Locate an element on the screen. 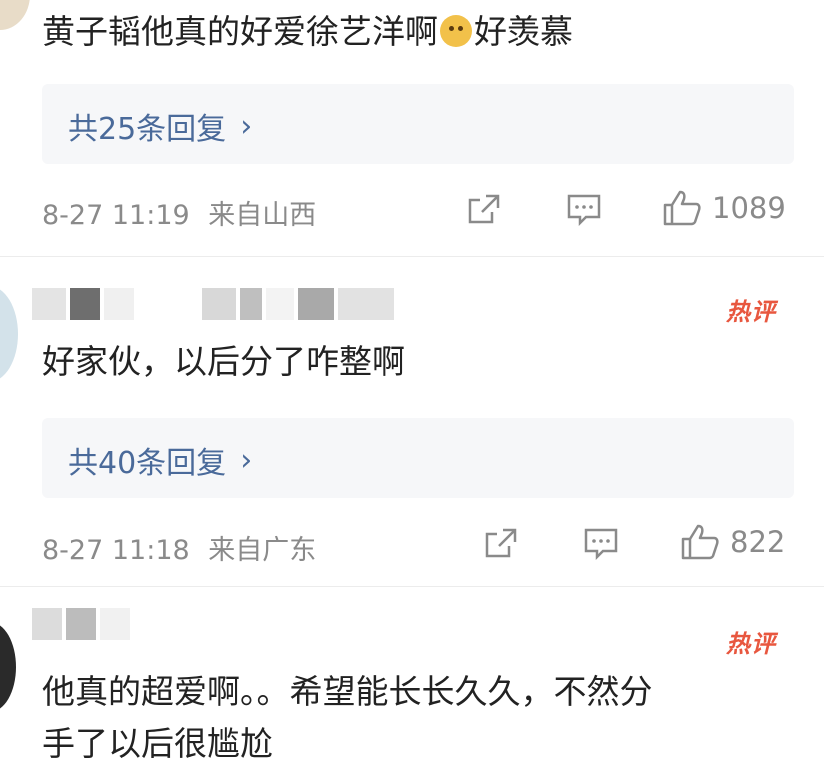 Image resolution: width=824 pixels, height=779 pixels. reply-count-label: 共25条回复 is located at coordinates (147, 129).